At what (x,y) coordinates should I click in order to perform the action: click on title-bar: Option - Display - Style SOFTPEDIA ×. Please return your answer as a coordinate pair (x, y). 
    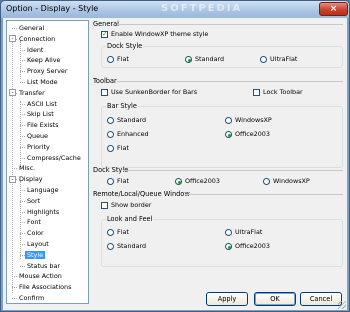
    Looking at the image, I should click on (175, 9).